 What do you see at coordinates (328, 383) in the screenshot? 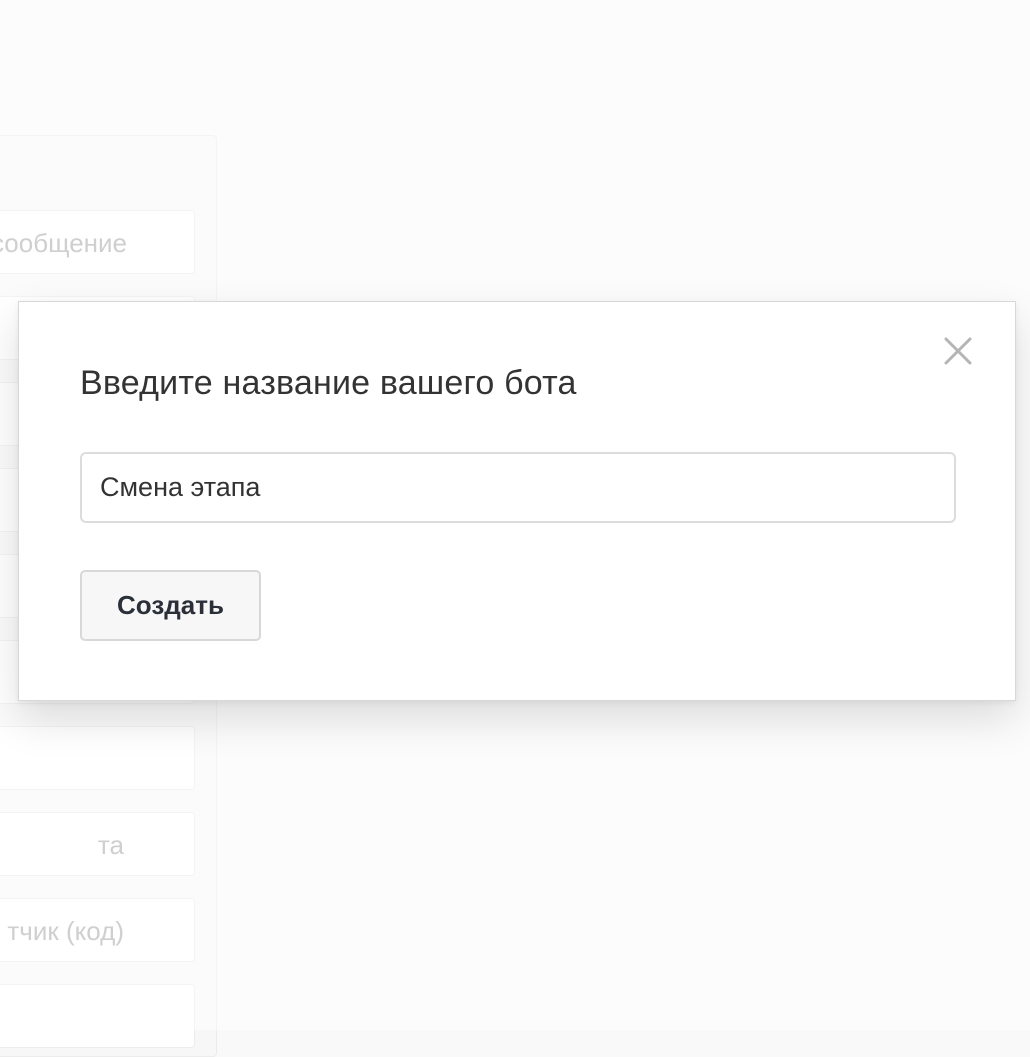
I see `dialog-title: Введите название вашего бота` at bounding box center [328, 383].